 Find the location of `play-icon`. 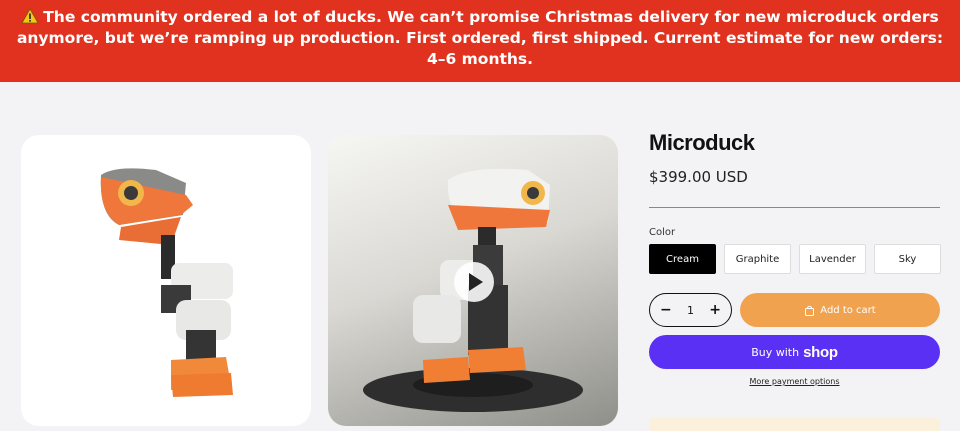

play-icon is located at coordinates (474, 282).